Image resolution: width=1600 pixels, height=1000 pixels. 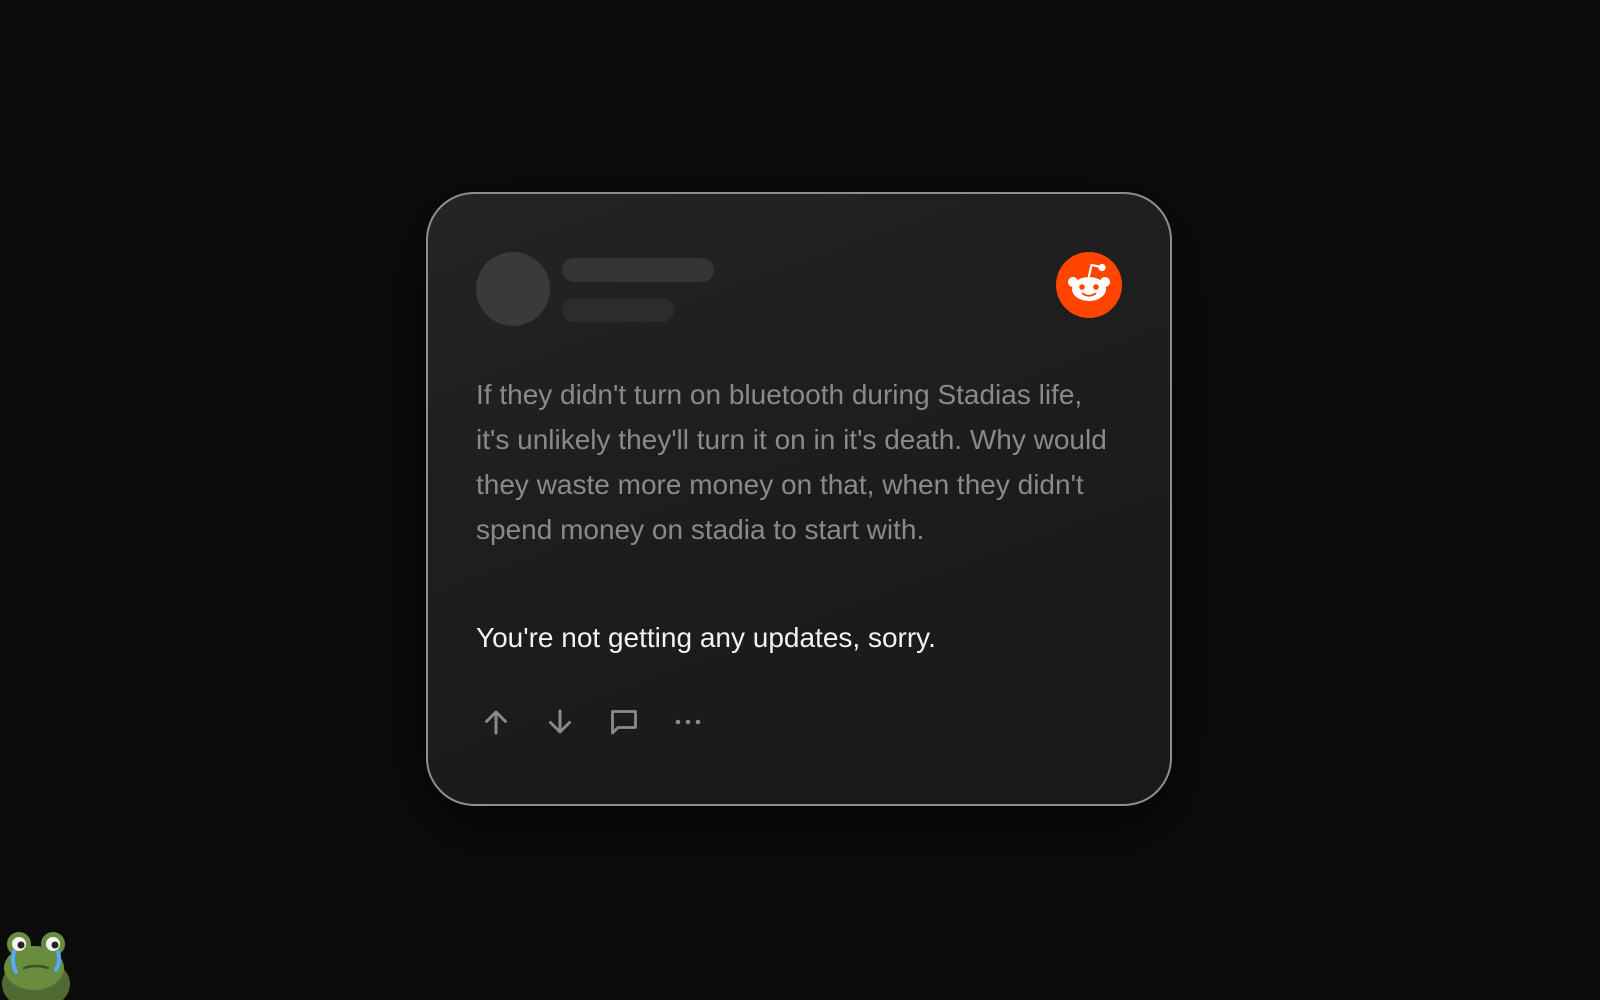 What do you see at coordinates (513, 289) in the screenshot?
I see `avatar-placeholder` at bounding box center [513, 289].